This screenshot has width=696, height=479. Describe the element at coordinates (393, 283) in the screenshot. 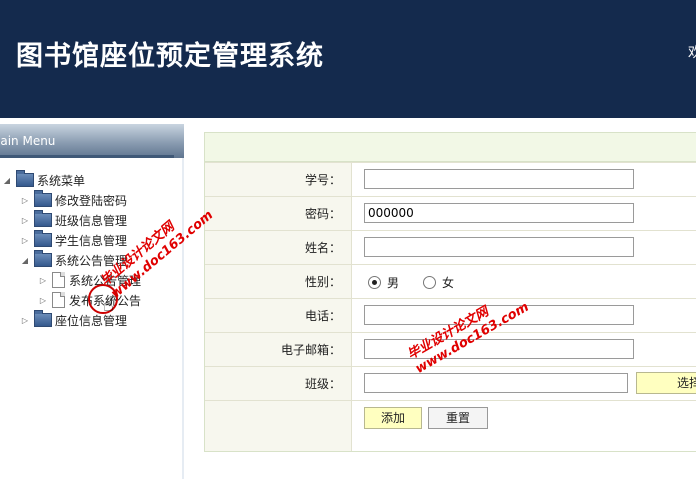

I see `gender-male-label: 男` at that location.